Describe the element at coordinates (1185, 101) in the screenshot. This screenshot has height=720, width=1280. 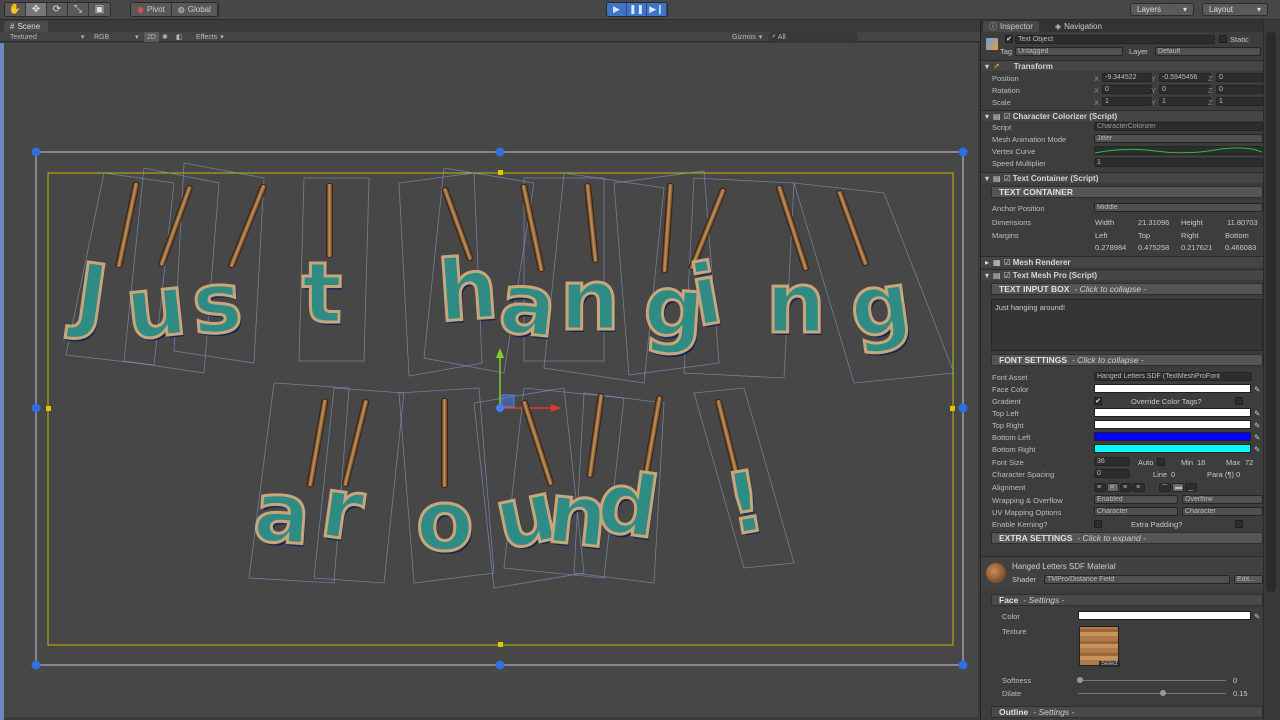
I see `scale-y-field: 1` at that location.